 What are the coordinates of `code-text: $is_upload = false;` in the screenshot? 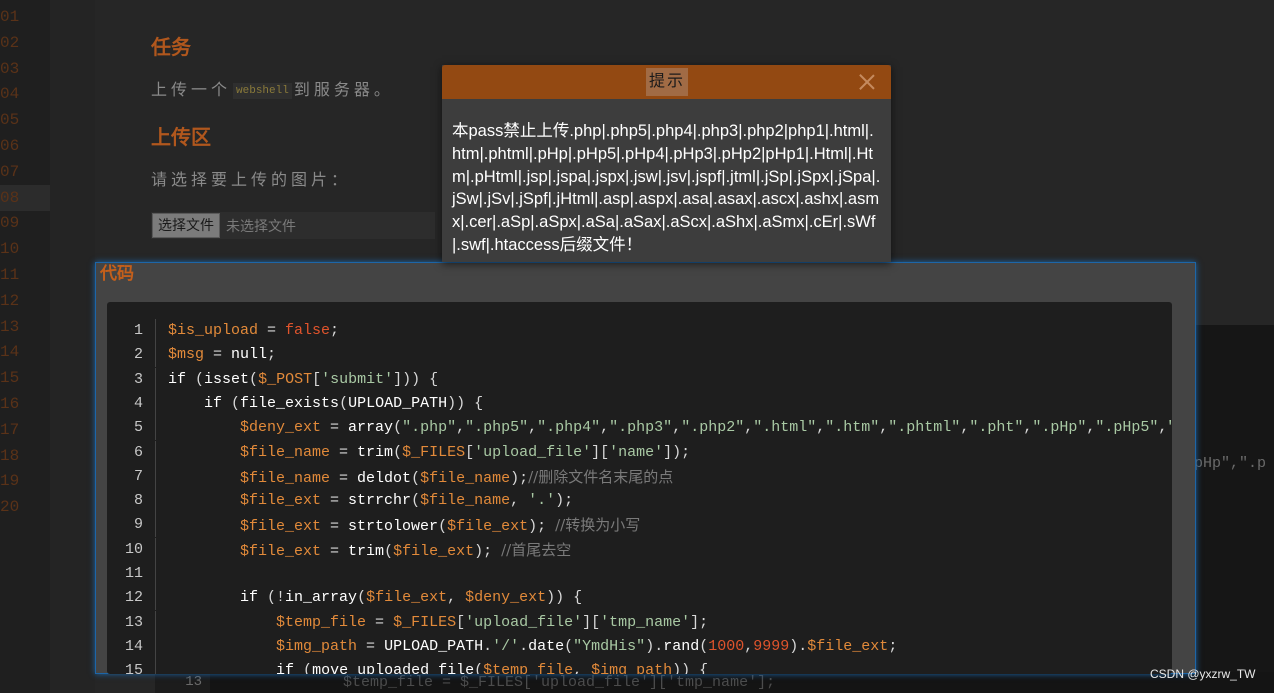 It's located at (254, 330).